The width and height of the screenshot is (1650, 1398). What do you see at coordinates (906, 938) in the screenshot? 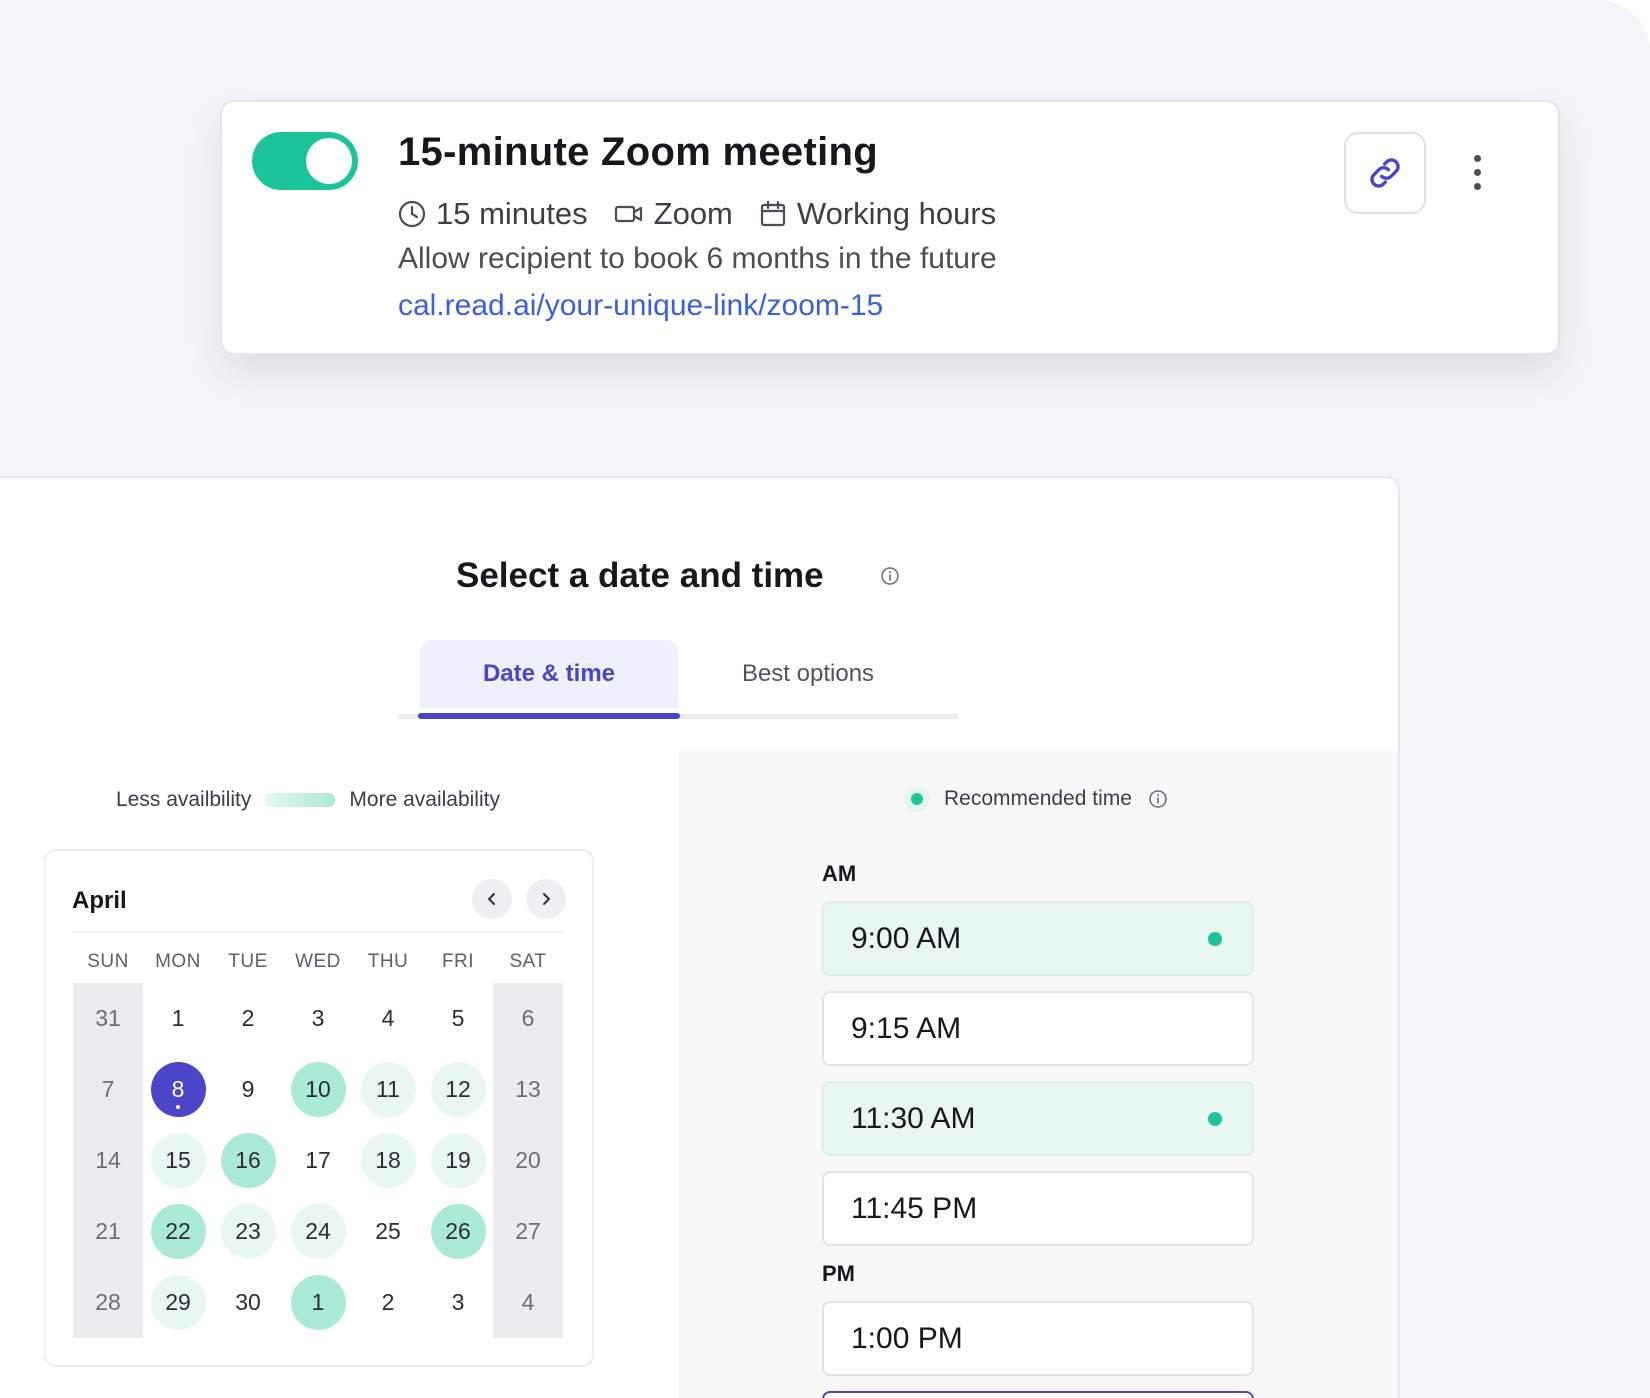
I see `time-slot-label: 9:00 AM` at bounding box center [906, 938].